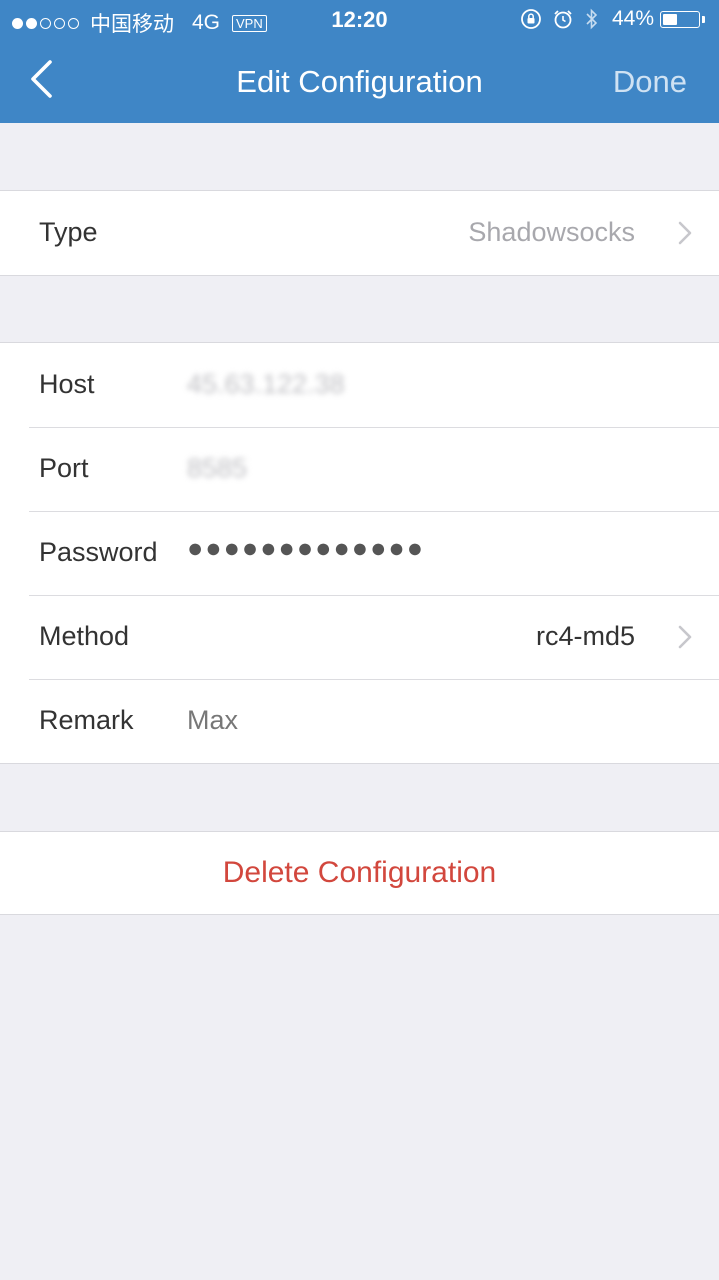  I want to click on delete-configuration-label: Delete Configuration, so click(359, 872).